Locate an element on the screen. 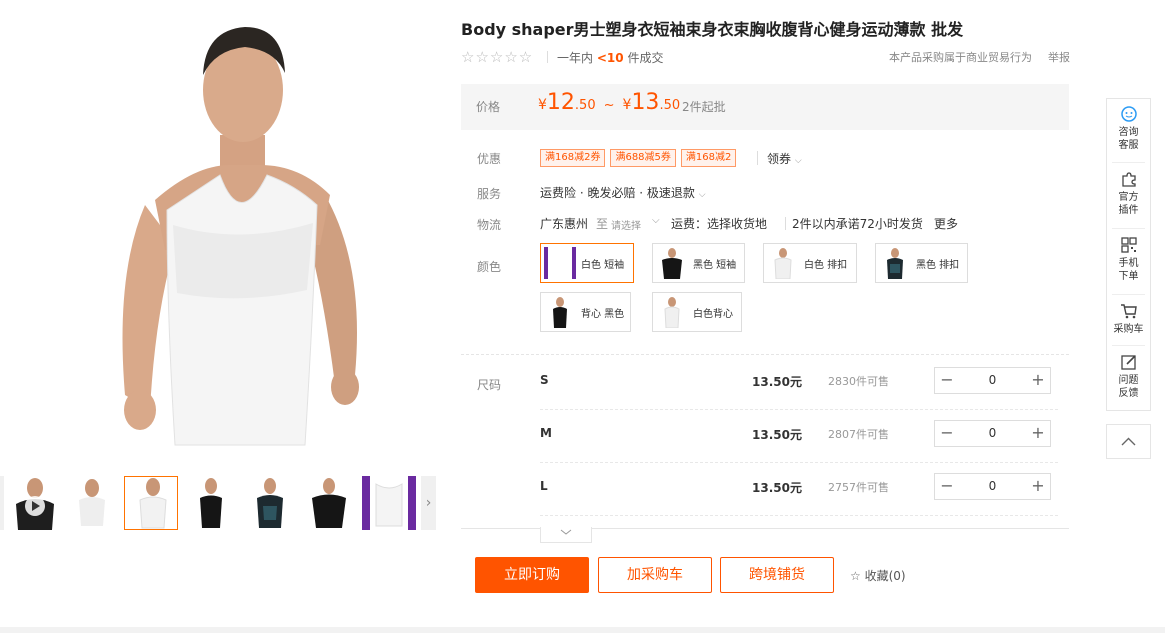 The width and height of the screenshot is (1165, 633). report-link: 举报 is located at coordinates (1059, 57).